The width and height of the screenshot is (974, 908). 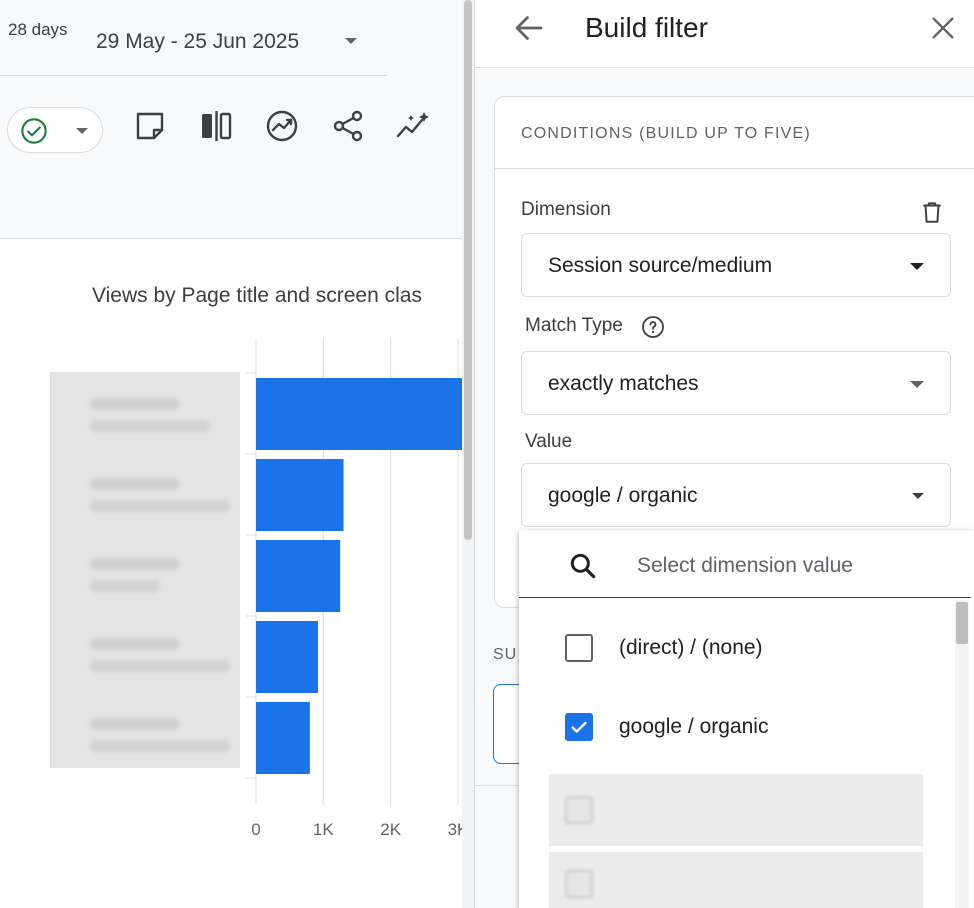 I want to click on close-icon, so click(x=943, y=28).